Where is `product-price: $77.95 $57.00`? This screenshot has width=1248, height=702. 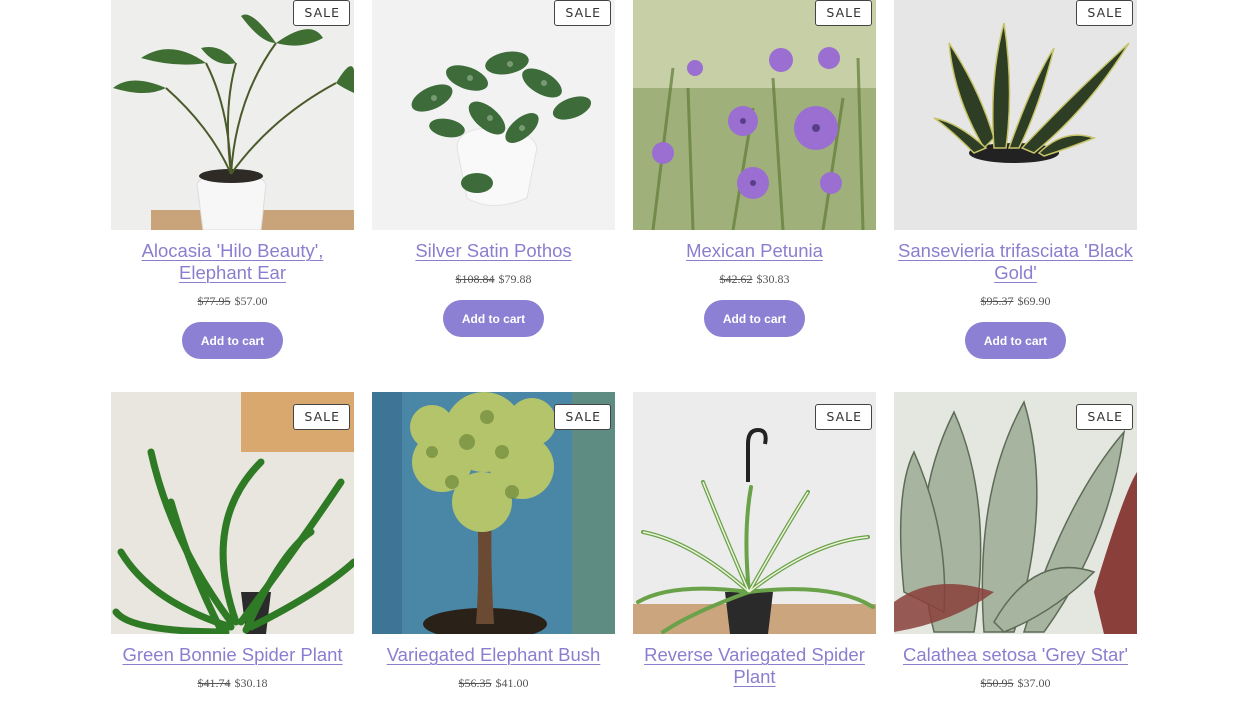 product-price: $77.95 $57.00 is located at coordinates (233, 301).